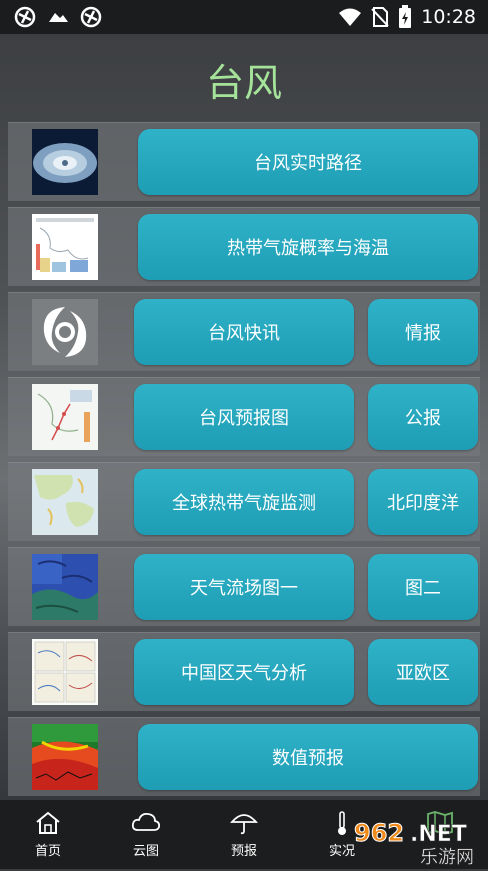 The width and height of the screenshot is (488, 871). I want to click on svg-text: .NET, so click(438, 834).